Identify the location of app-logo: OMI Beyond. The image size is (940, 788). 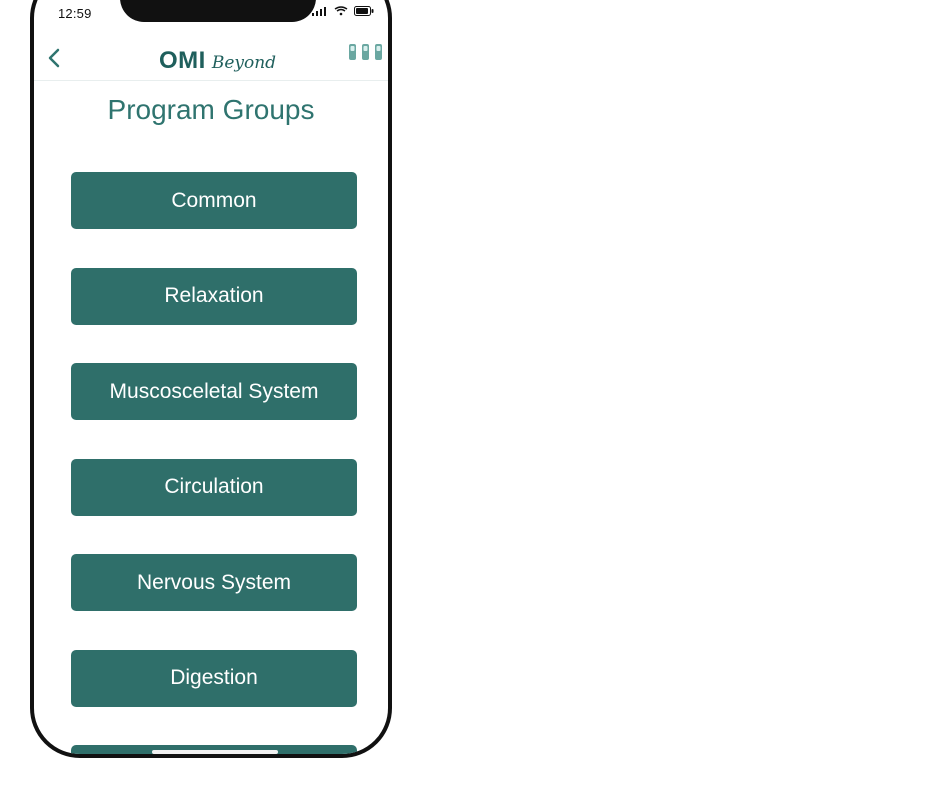
(217, 61).